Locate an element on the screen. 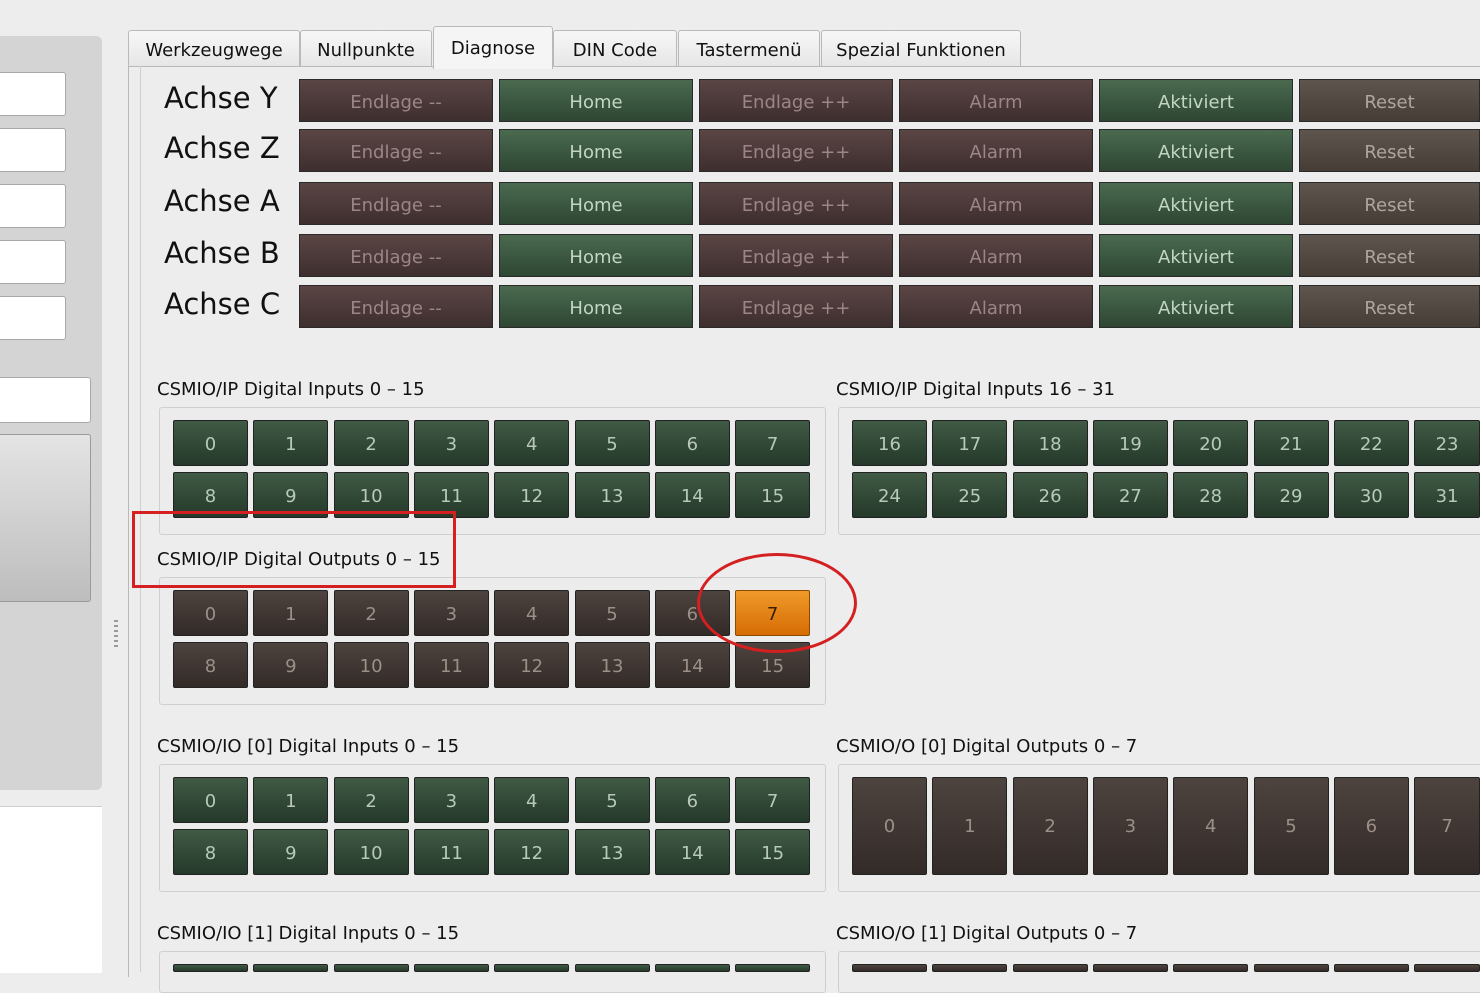  ip-output-toggle: 13 is located at coordinates (612, 665).